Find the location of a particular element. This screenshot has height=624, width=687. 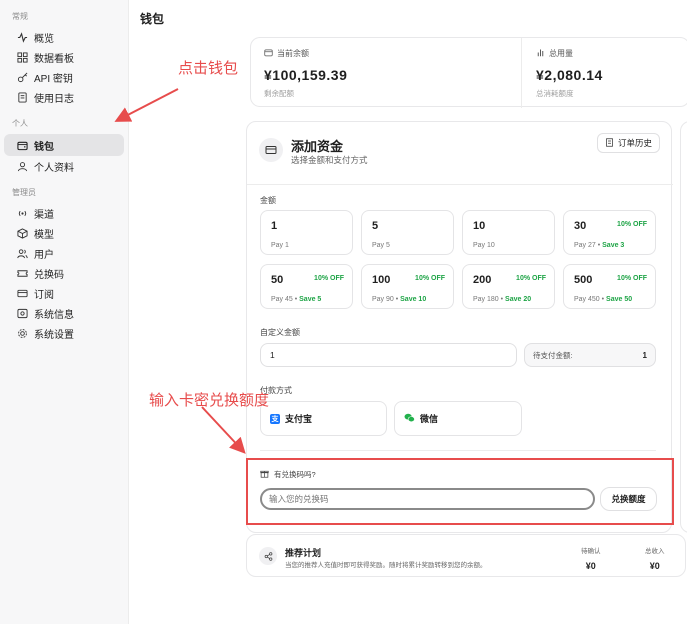

to-pay-display: 待支付金额: 1 is located at coordinates (590, 355).